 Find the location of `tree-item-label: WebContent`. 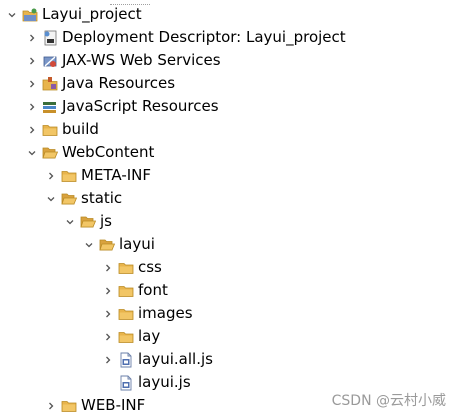

tree-item-label: WebContent is located at coordinates (108, 152).